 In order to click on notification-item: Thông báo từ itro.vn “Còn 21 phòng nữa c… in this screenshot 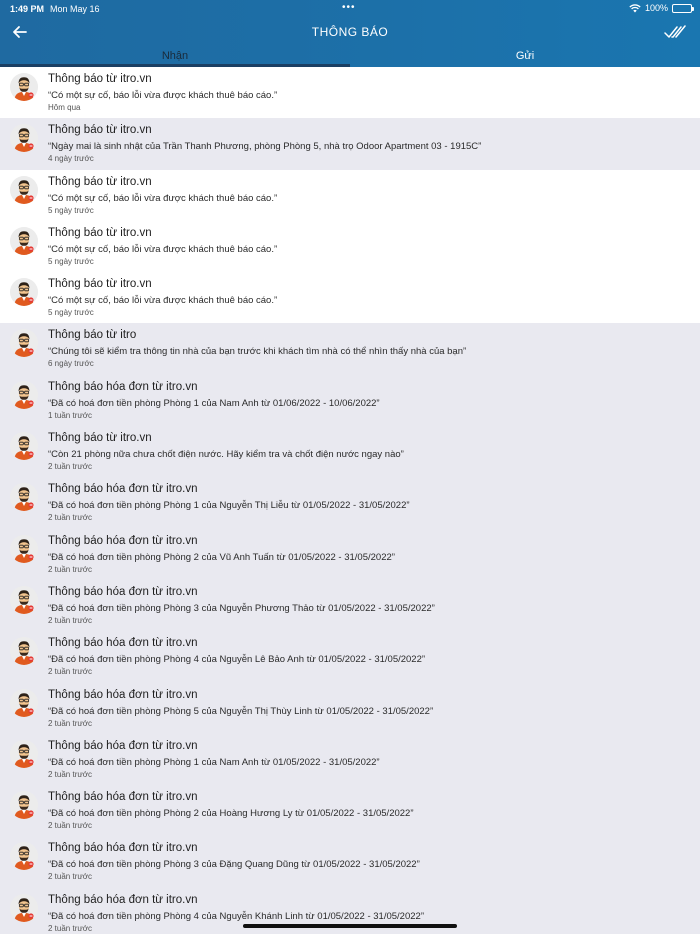, I will do `click(350, 452)`.